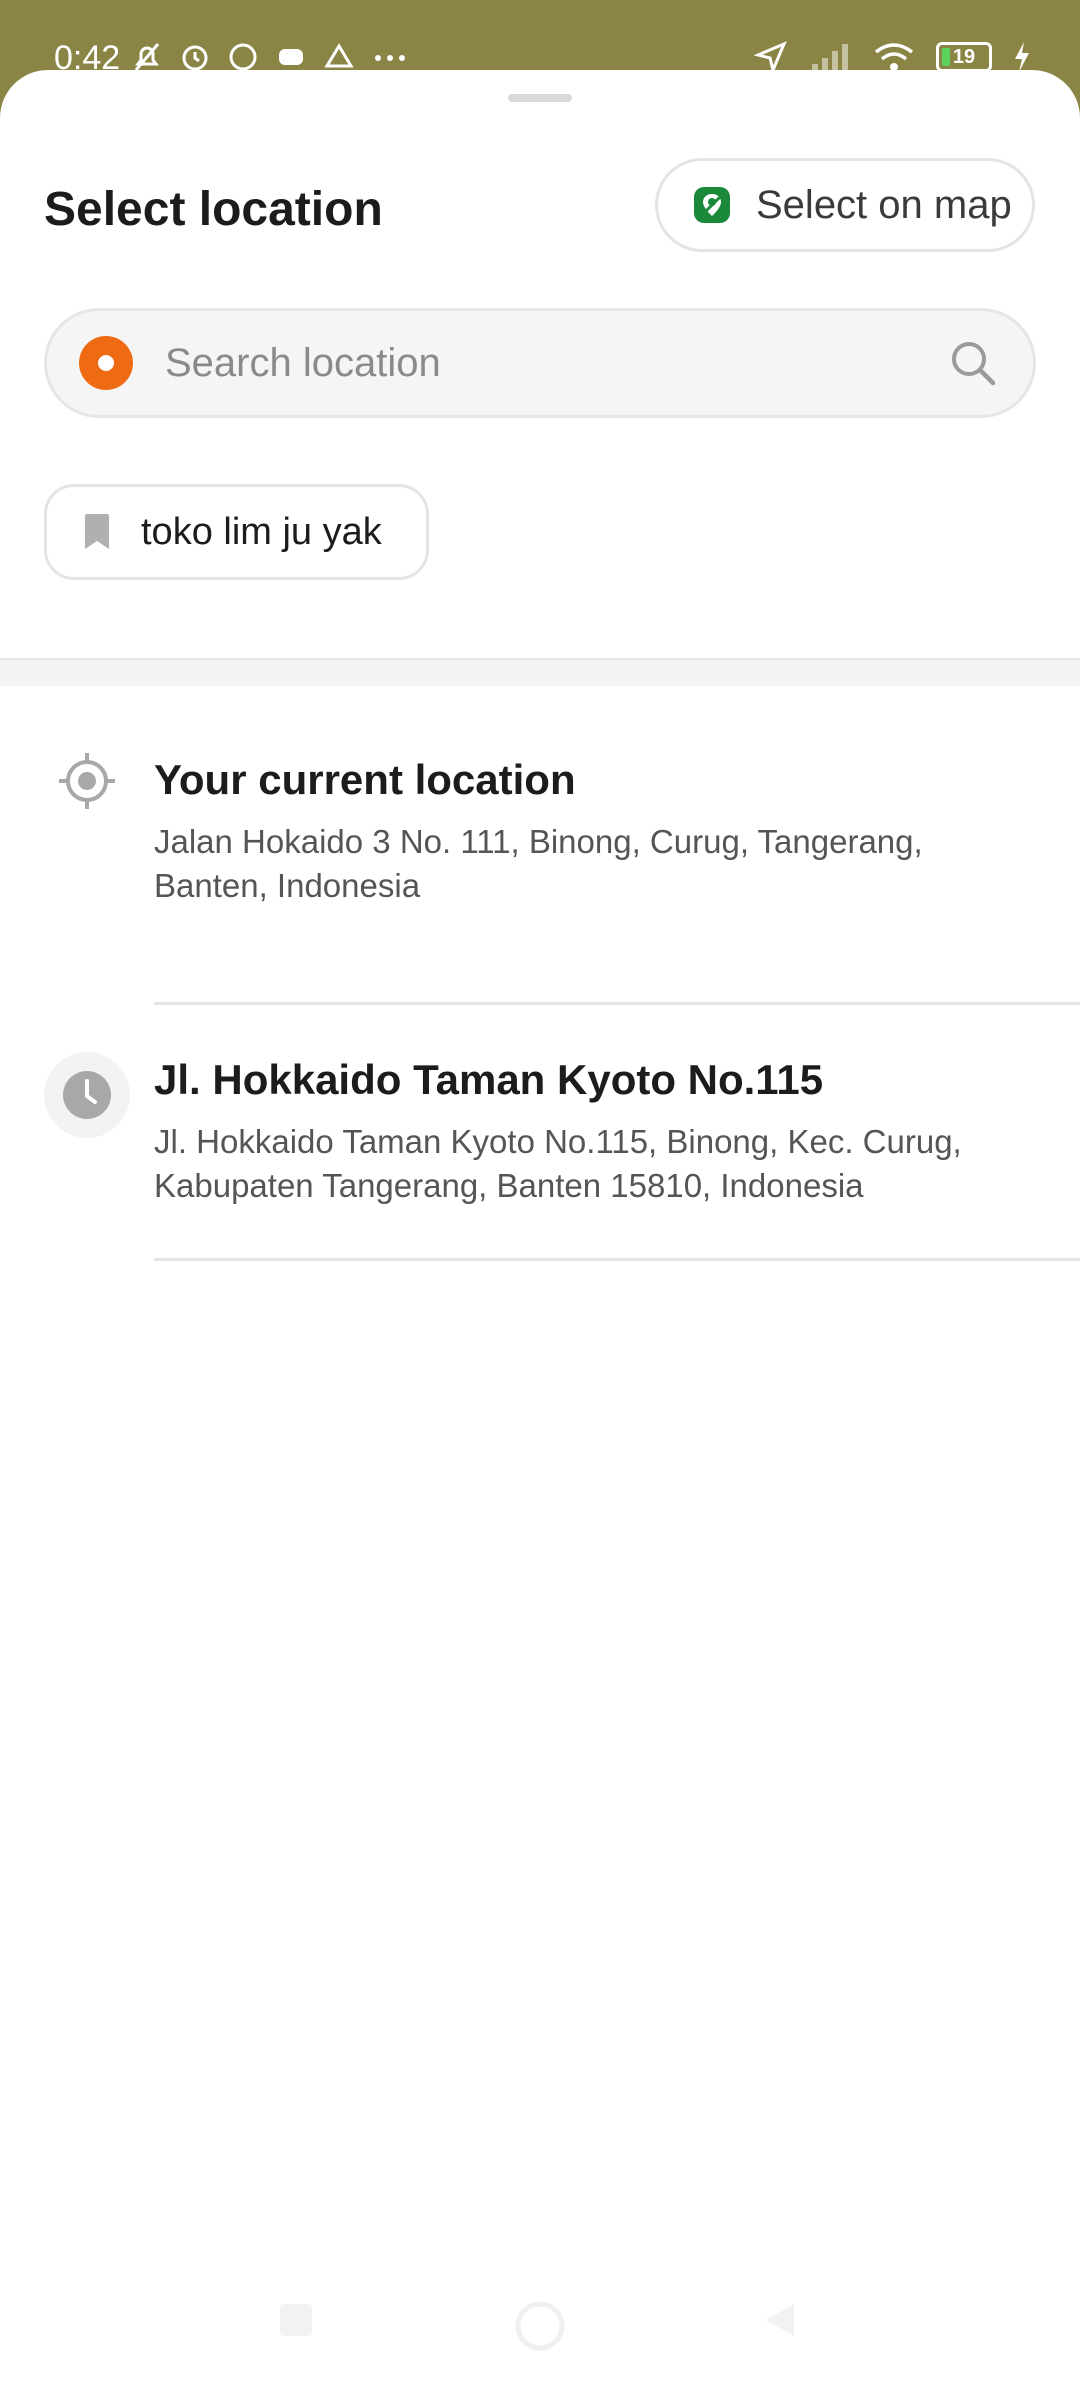 Image resolution: width=1080 pixels, height=2400 pixels. What do you see at coordinates (390, 58) in the screenshot?
I see `more-dots-icon` at bounding box center [390, 58].